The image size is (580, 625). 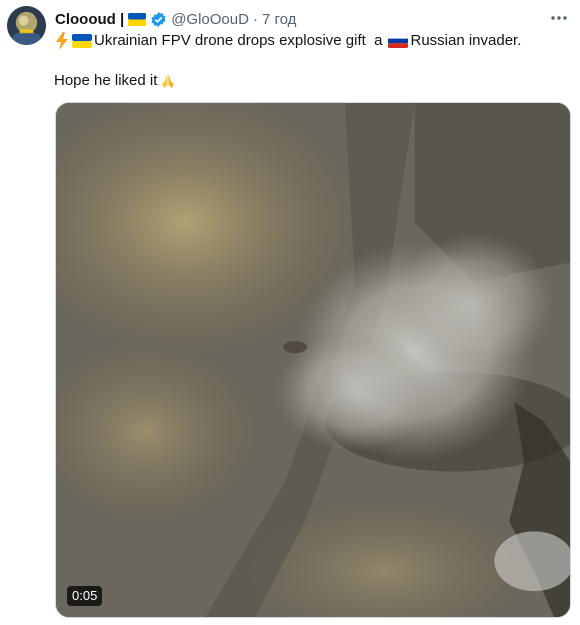 What do you see at coordinates (106, 80) in the screenshot?
I see `tweet-text-part-3: Hope he liked it` at bounding box center [106, 80].